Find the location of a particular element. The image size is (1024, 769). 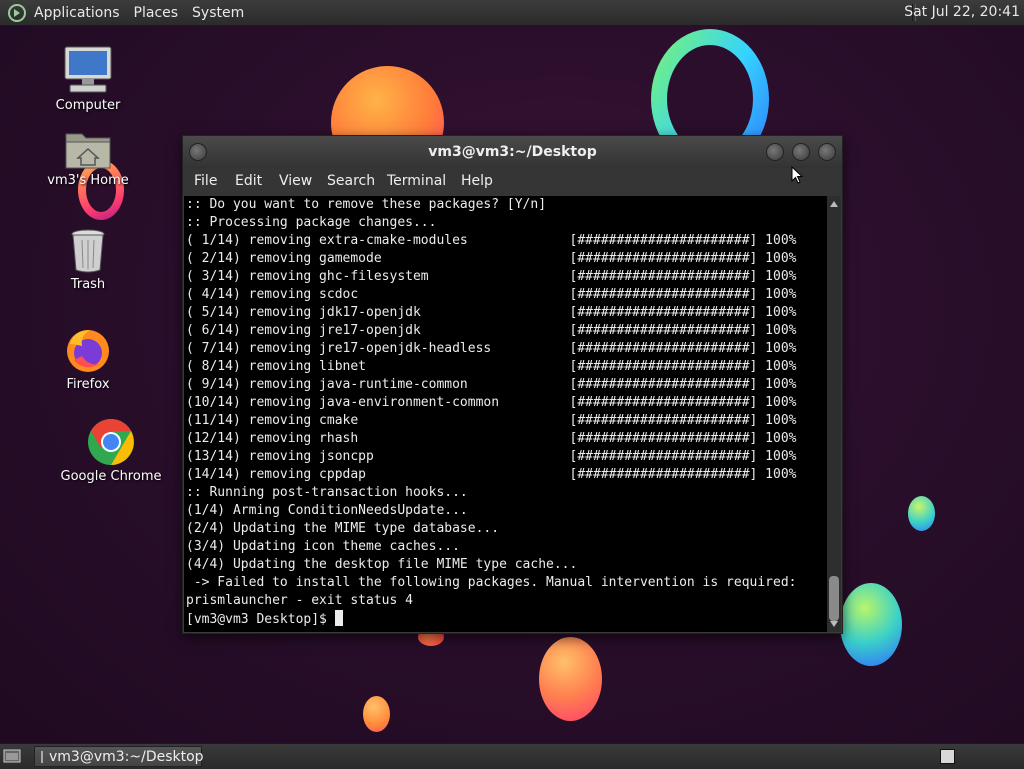

menu-search: Search is located at coordinates (351, 181).